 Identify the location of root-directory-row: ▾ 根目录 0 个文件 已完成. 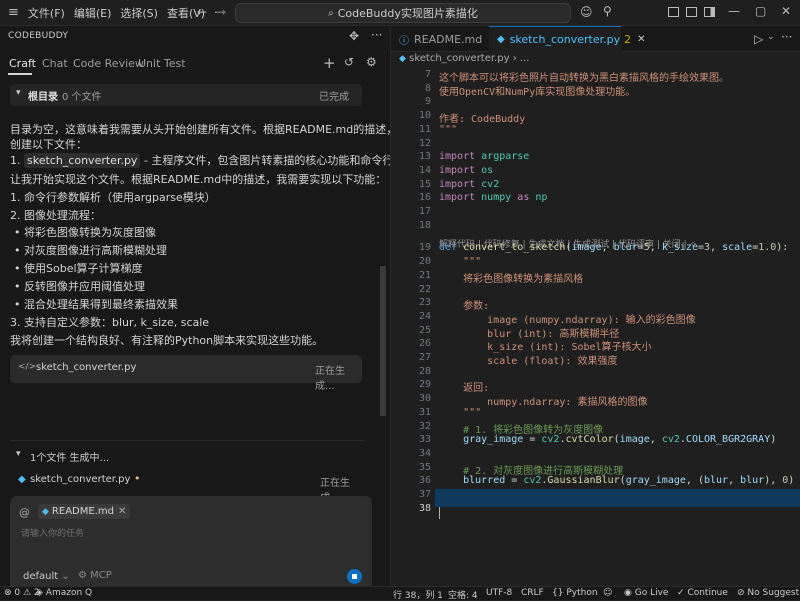
(186, 95).